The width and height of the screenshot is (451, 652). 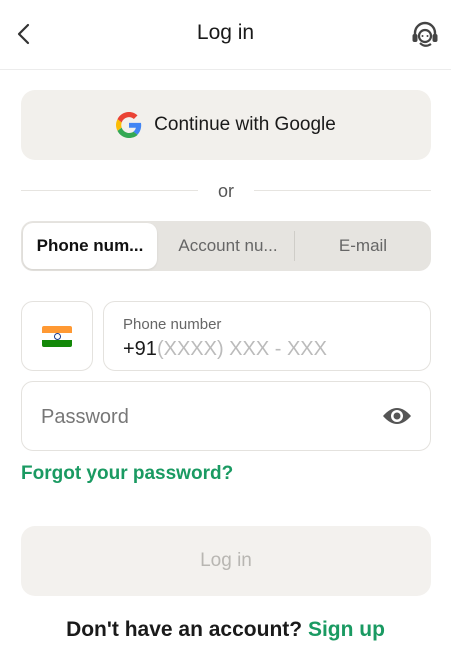 I want to click on login-button: Log in, so click(x=226, y=561).